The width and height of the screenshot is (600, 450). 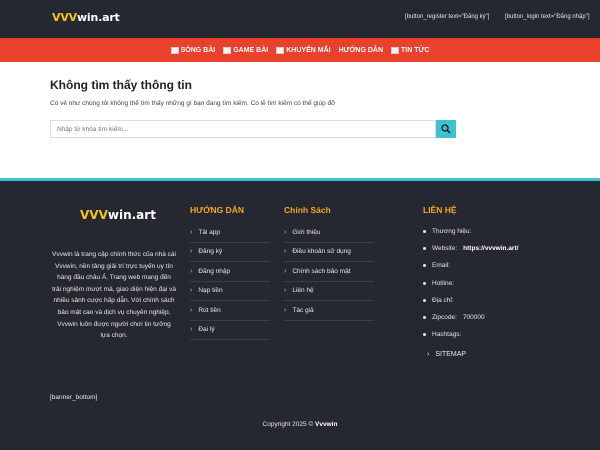 I want to click on contact-website: Website: https://vvvwin.art/, so click(x=470, y=248).